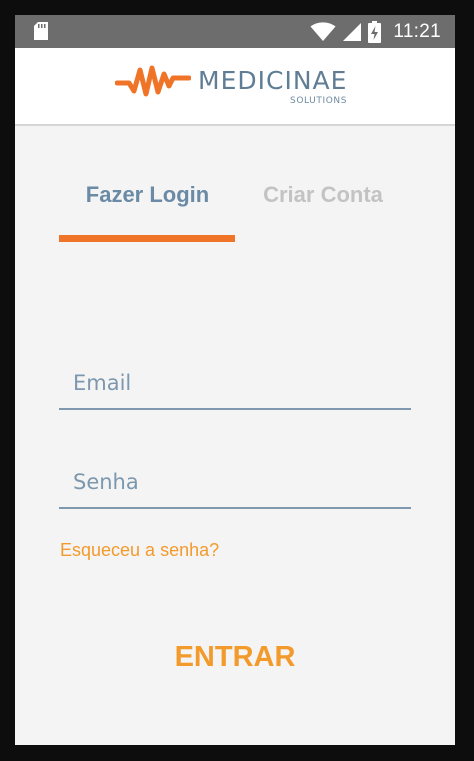  Describe the element at coordinates (236, 482) in the screenshot. I see `password-input` at that location.